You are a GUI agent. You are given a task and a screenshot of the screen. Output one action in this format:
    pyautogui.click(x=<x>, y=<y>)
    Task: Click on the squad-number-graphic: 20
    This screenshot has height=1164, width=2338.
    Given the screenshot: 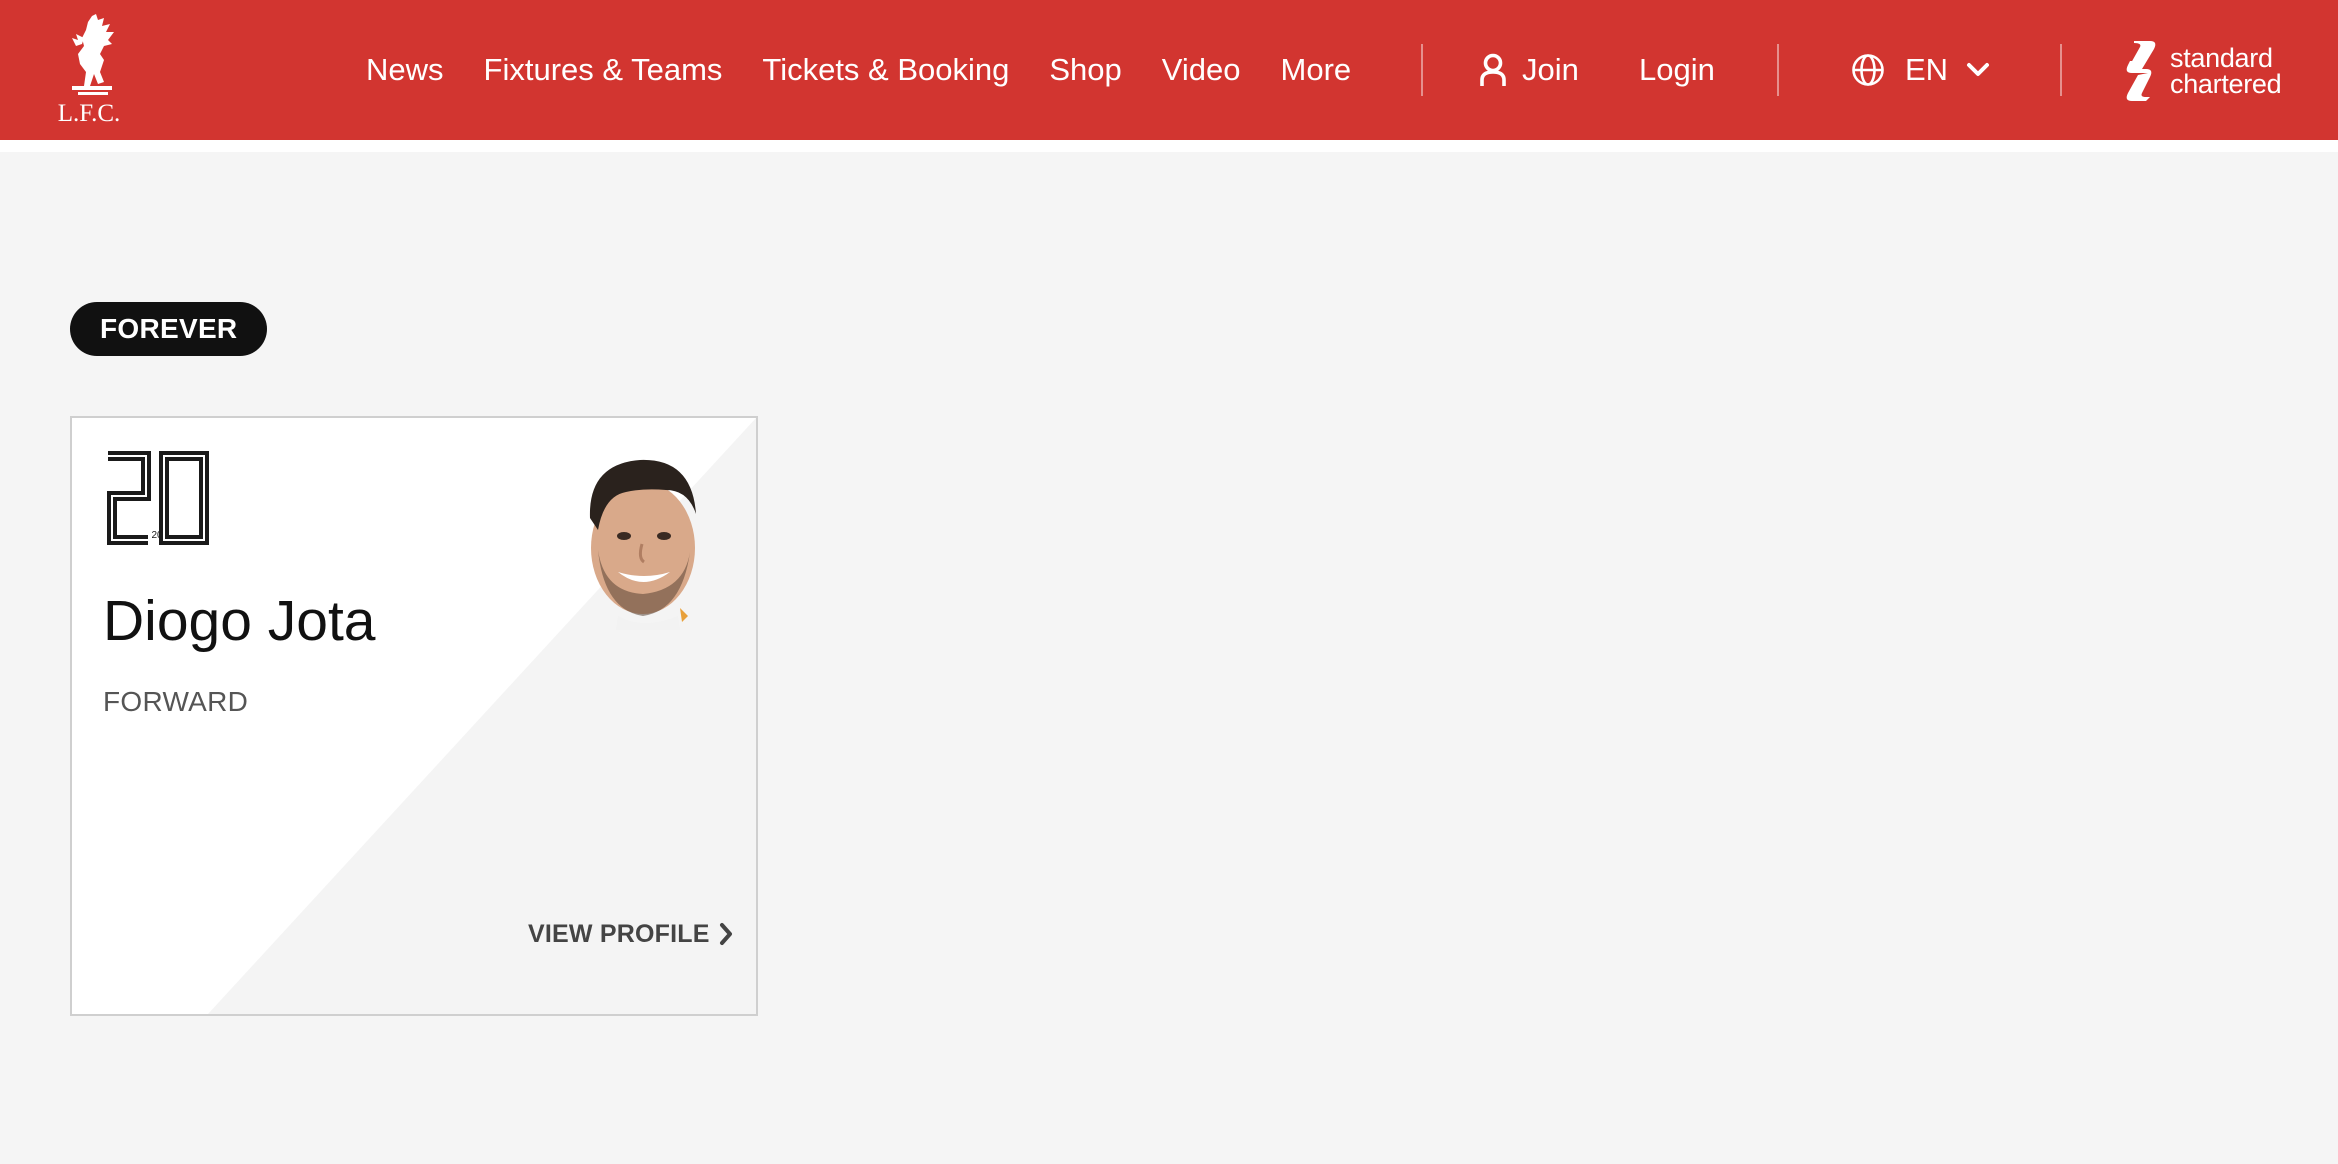 What is the action you would take?
    pyautogui.click(x=158, y=498)
    